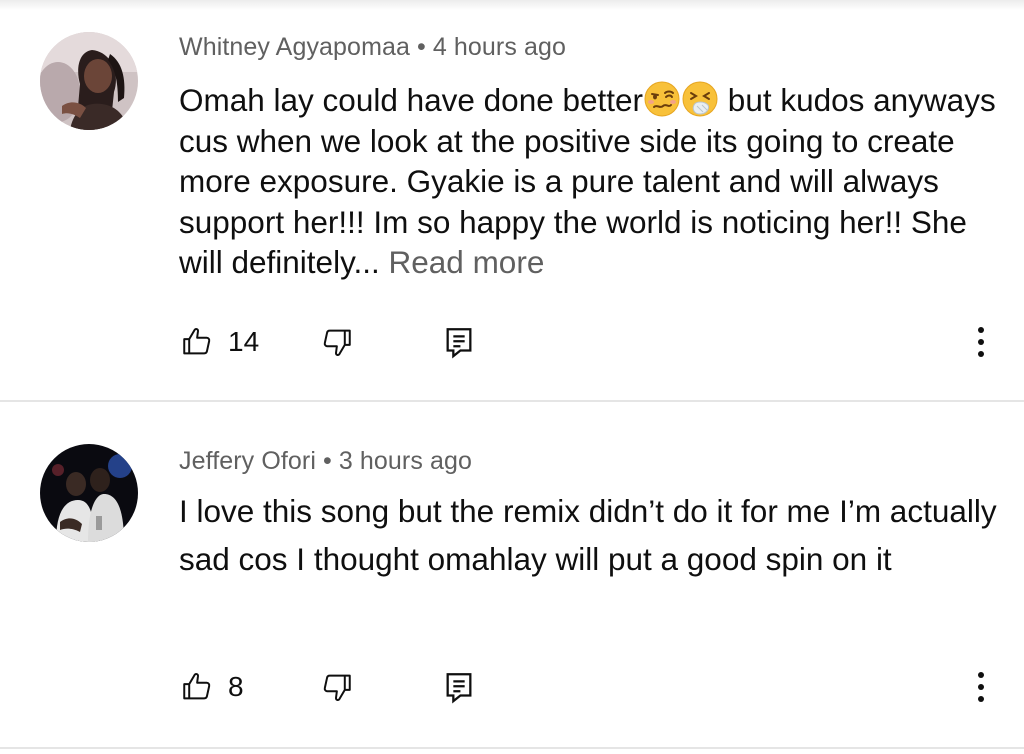  Describe the element at coordinates (700, 99) in the screenshot. I see `sneezing-face-emoji` at that location.